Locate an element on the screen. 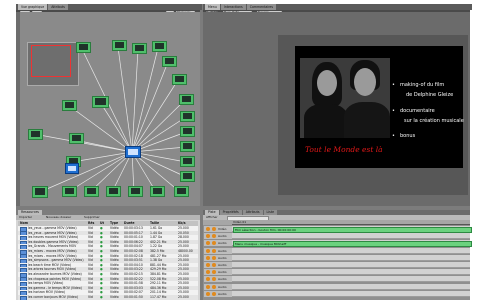 This screenshot has height=300, width=478. new-folder-button: Nouveau dossier is located at coordinates (58, 217).